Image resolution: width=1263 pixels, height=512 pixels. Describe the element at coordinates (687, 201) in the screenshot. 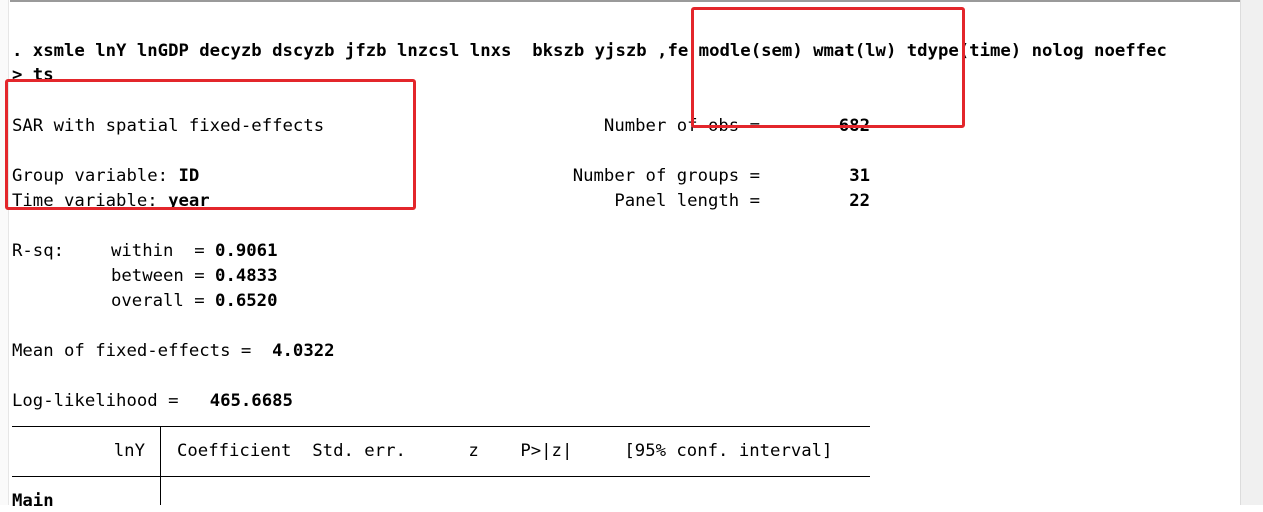

I see `panel-length-label: Panel length =` at that location.